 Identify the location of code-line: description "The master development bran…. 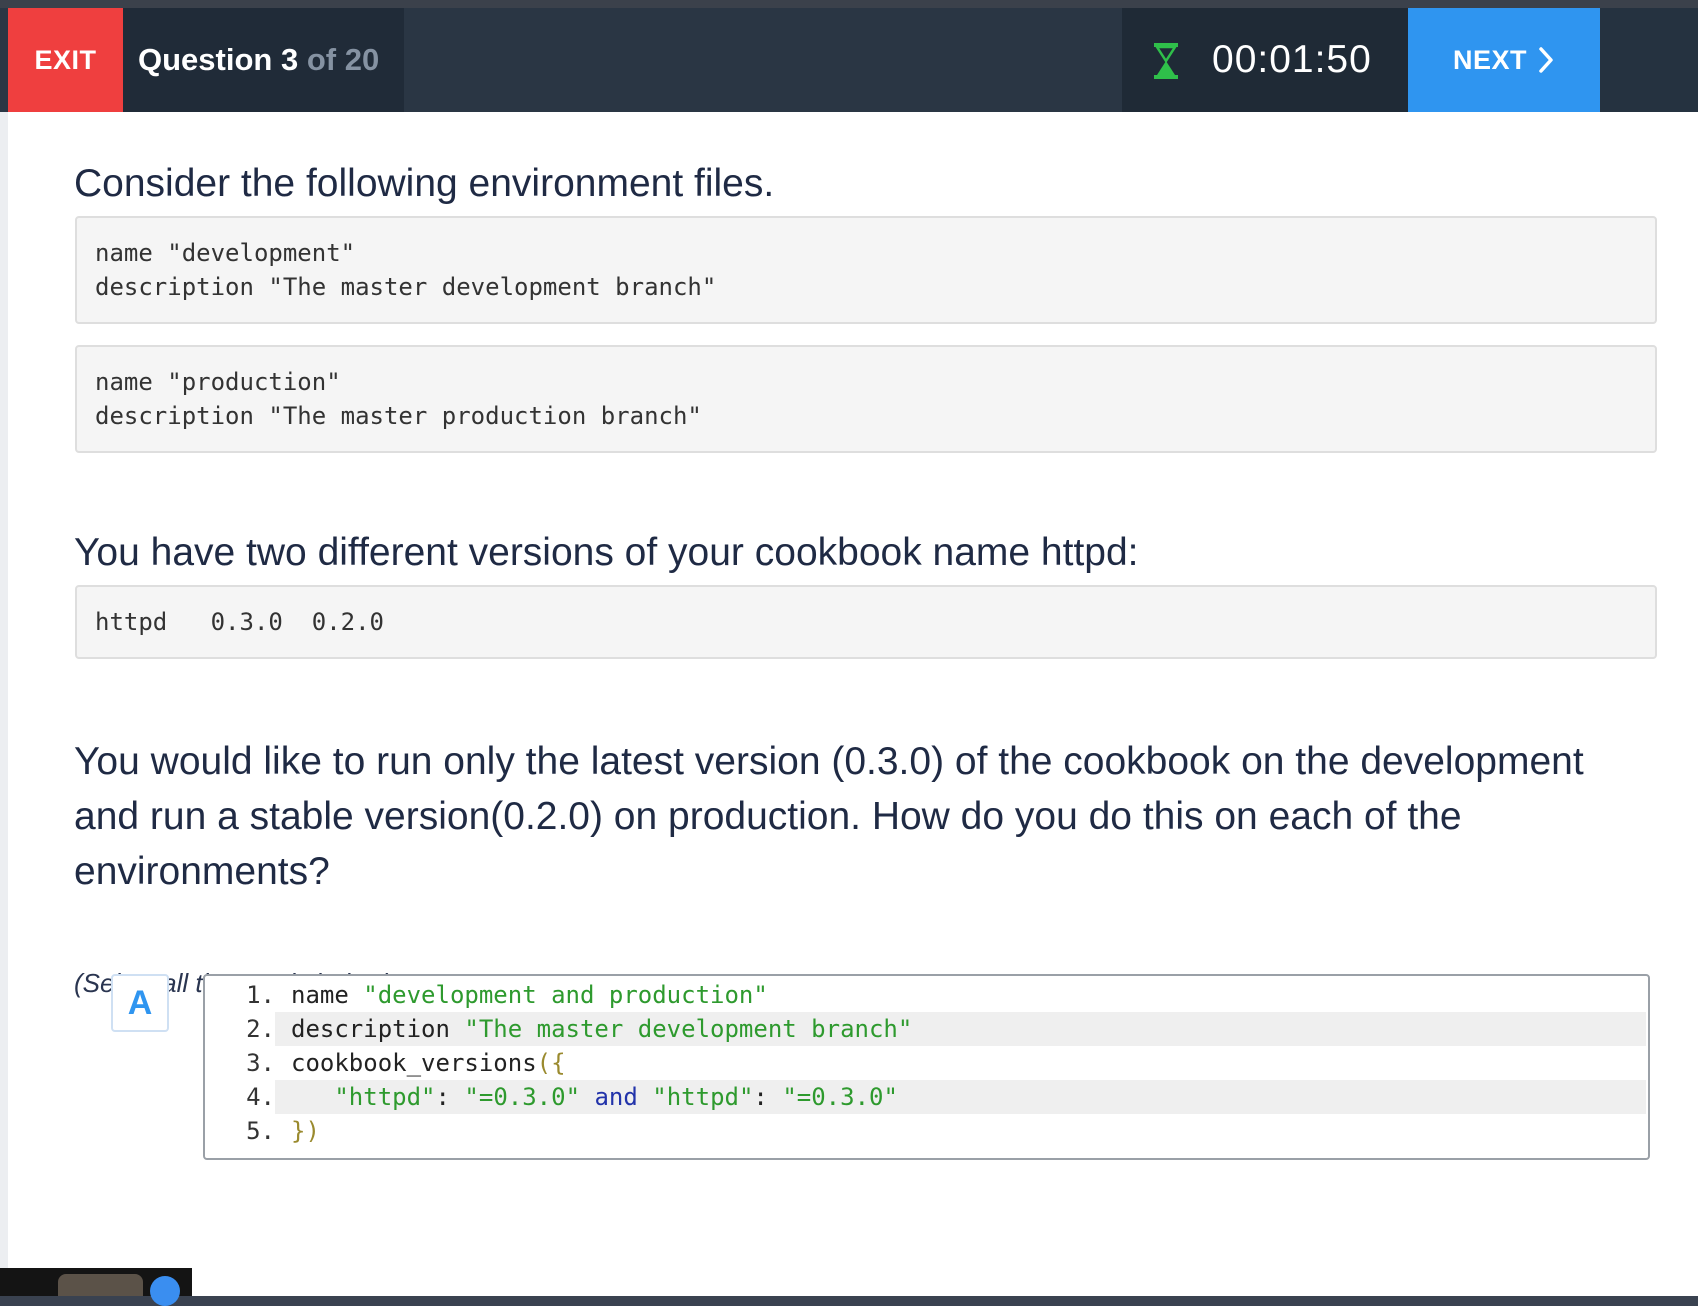
(406, 287).